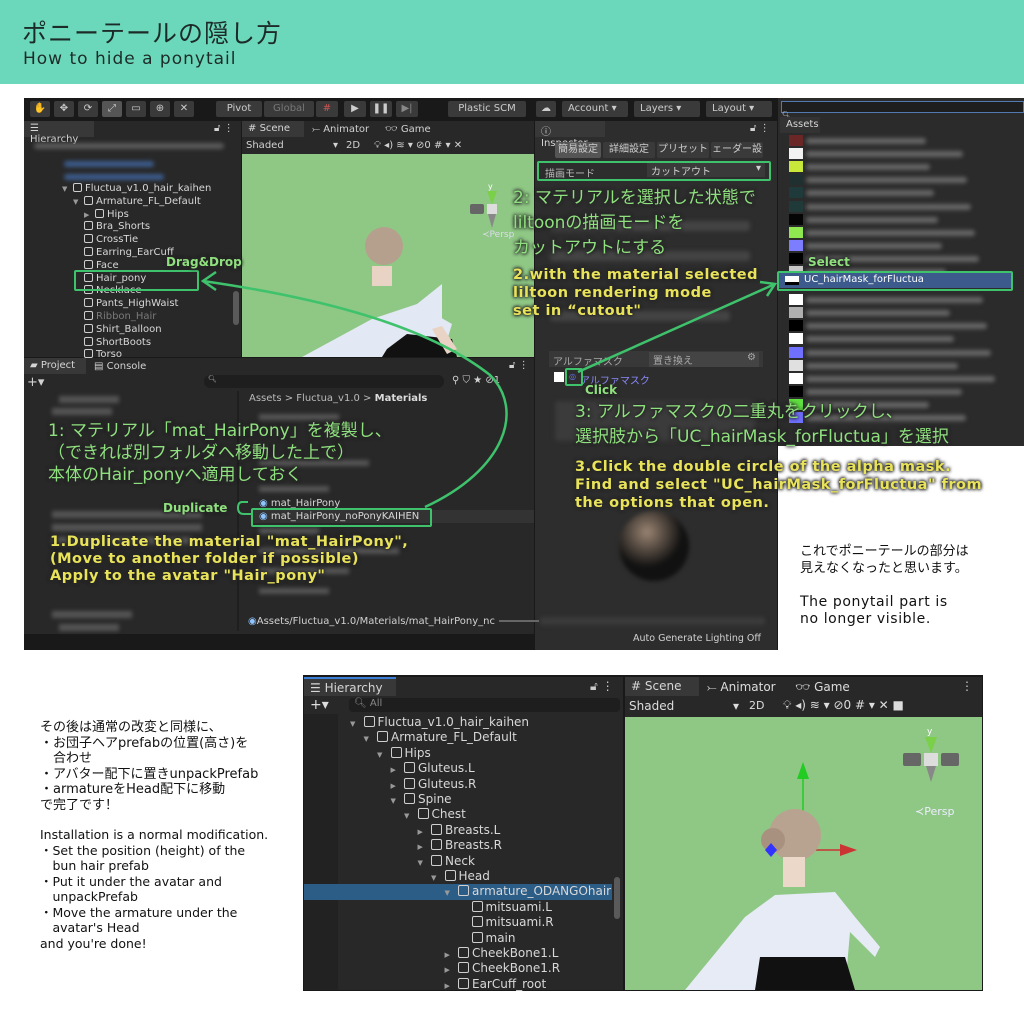 This screenshot has height=1024, width=1024. Describe the element at coordinates (453, 722) in the screenshot. I see `tree-row-label: Fluctua_v1.0_hair_kaihen` at that location.